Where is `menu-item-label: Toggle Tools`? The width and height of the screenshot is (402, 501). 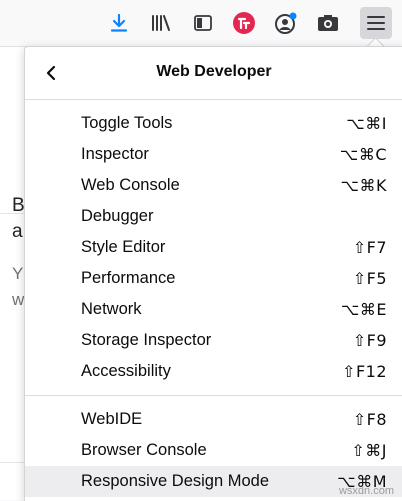
menu-item-label: Toggle Tools is located at coordinates (127, 123).